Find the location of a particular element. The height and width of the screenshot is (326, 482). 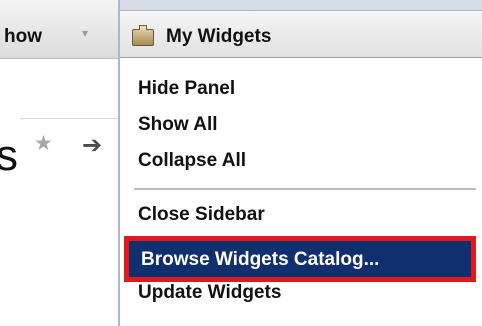

star-icon: ★ is located at coordinates (43, 143).